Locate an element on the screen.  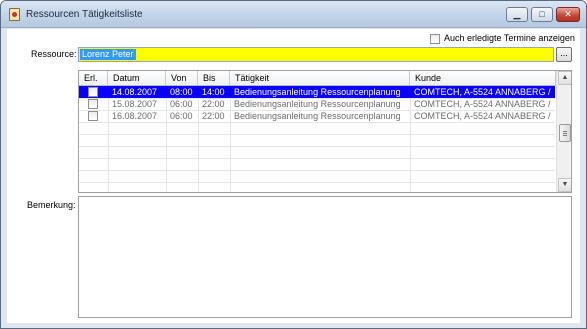
show-done-option: Auch erledigte Termine anzeigen is located at coordinates (502, 39).